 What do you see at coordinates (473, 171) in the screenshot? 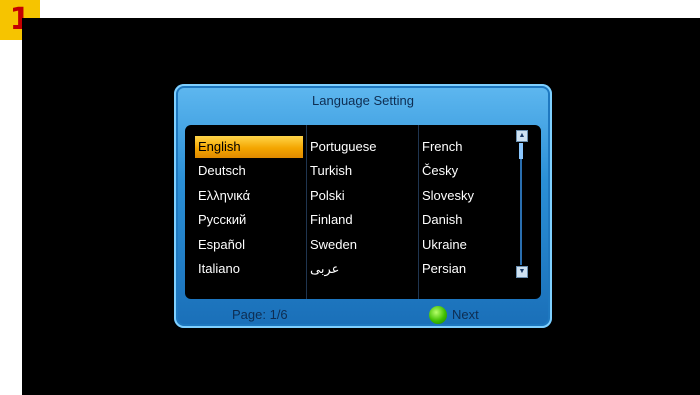
I see `language-option-czech: Česky` at bounding box center [473, 171].